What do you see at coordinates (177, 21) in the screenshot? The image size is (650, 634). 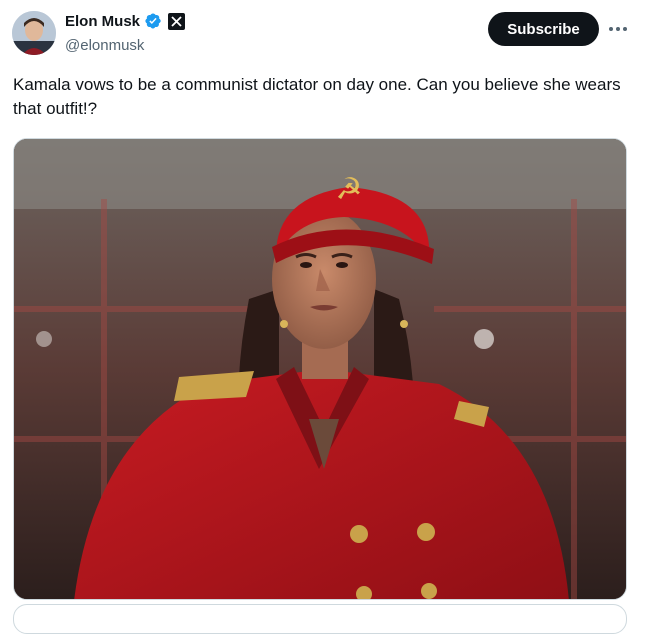 I see `x-logo-icon` at bounding box center [177, 21].